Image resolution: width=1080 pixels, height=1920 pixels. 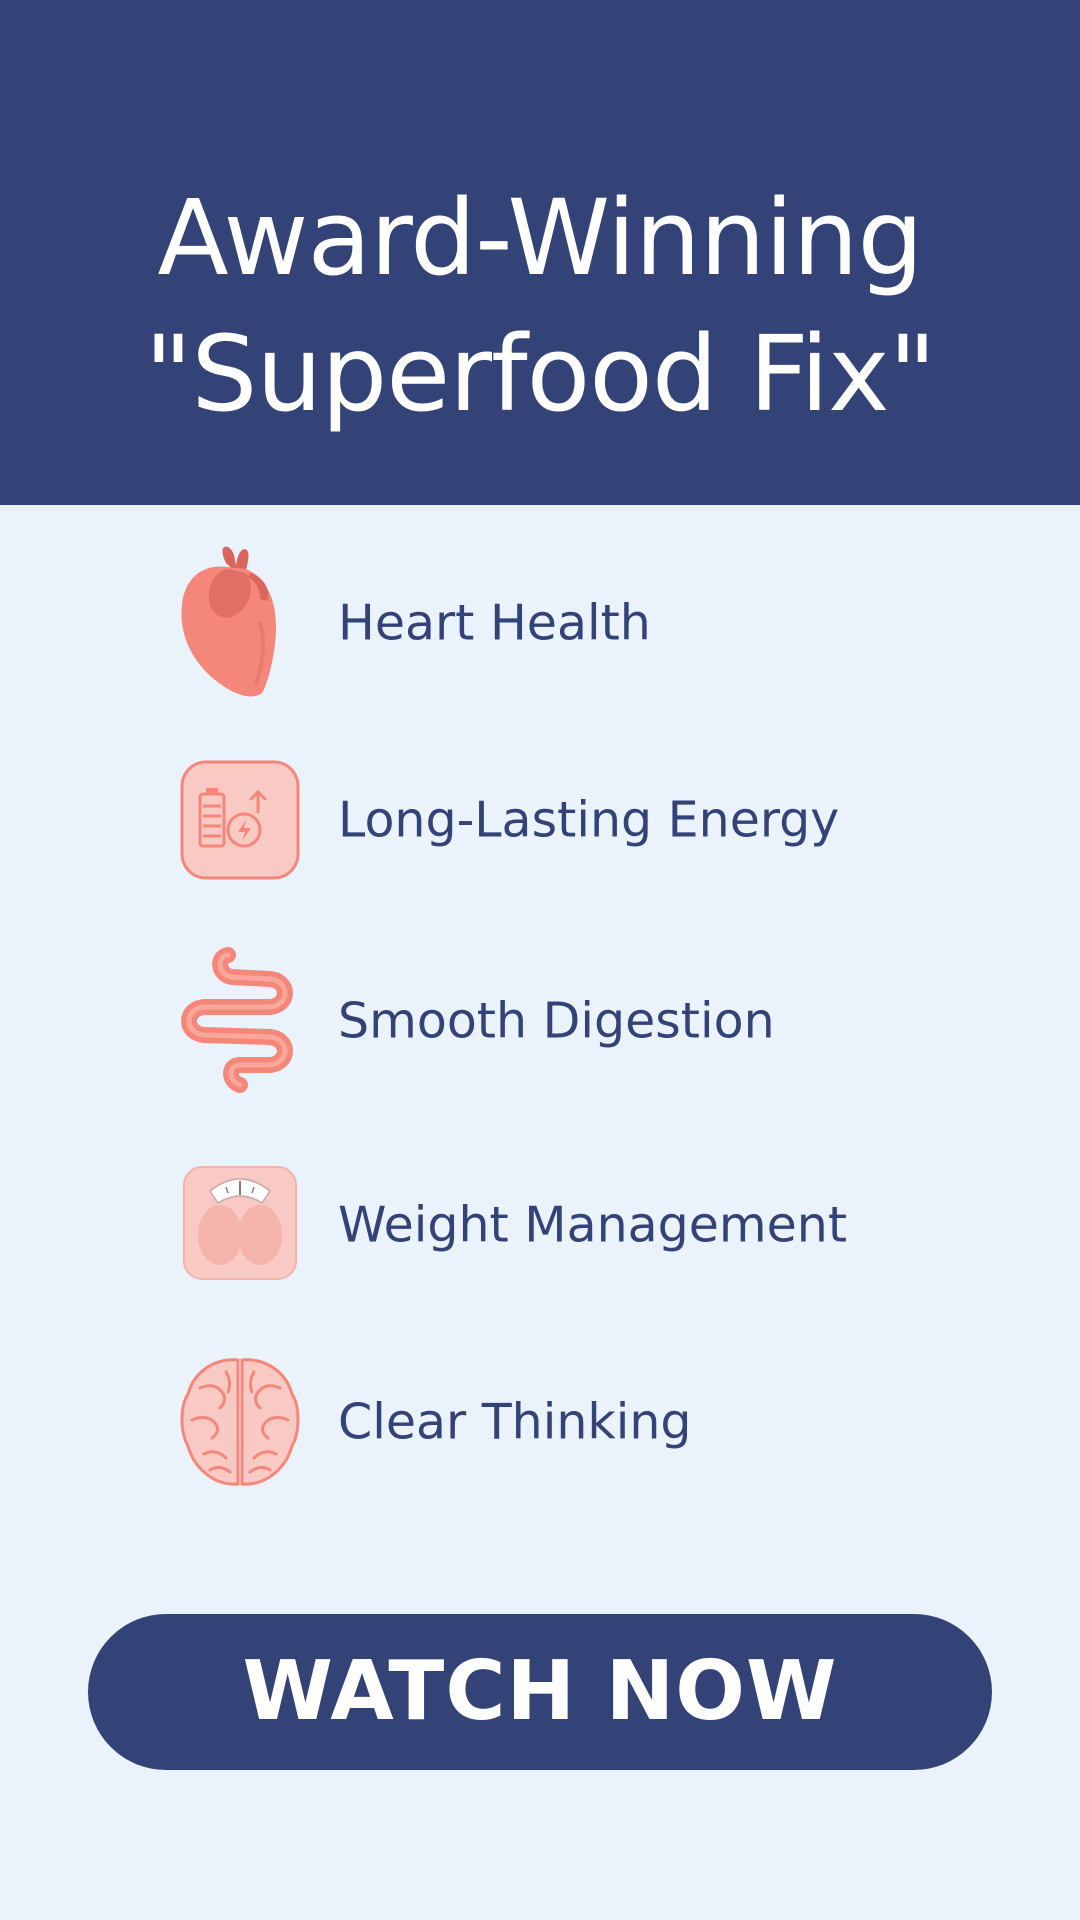 I want to click on weight-scale-icon, so click(x=240, y=1225).